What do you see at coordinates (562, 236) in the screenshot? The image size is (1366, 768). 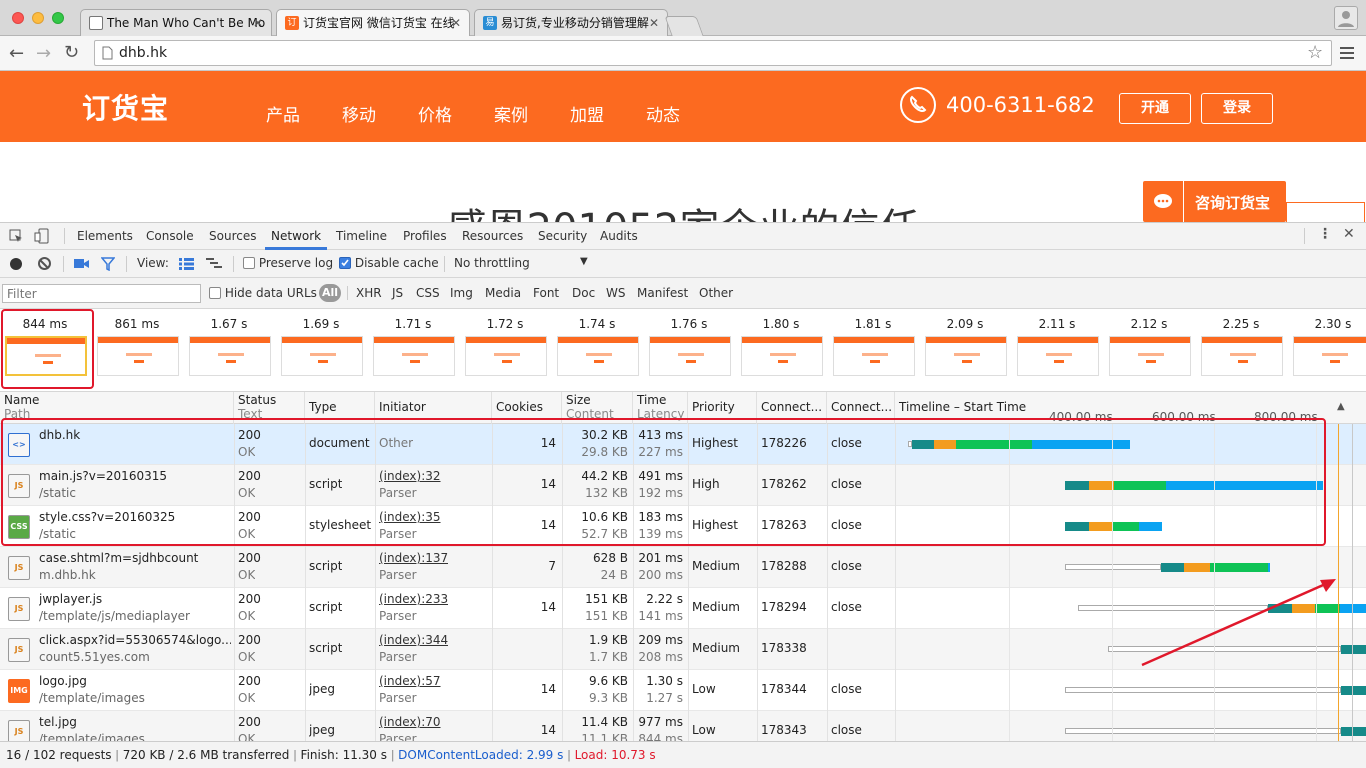 I see `tab-security: Security` at bounding box center [562, 236].